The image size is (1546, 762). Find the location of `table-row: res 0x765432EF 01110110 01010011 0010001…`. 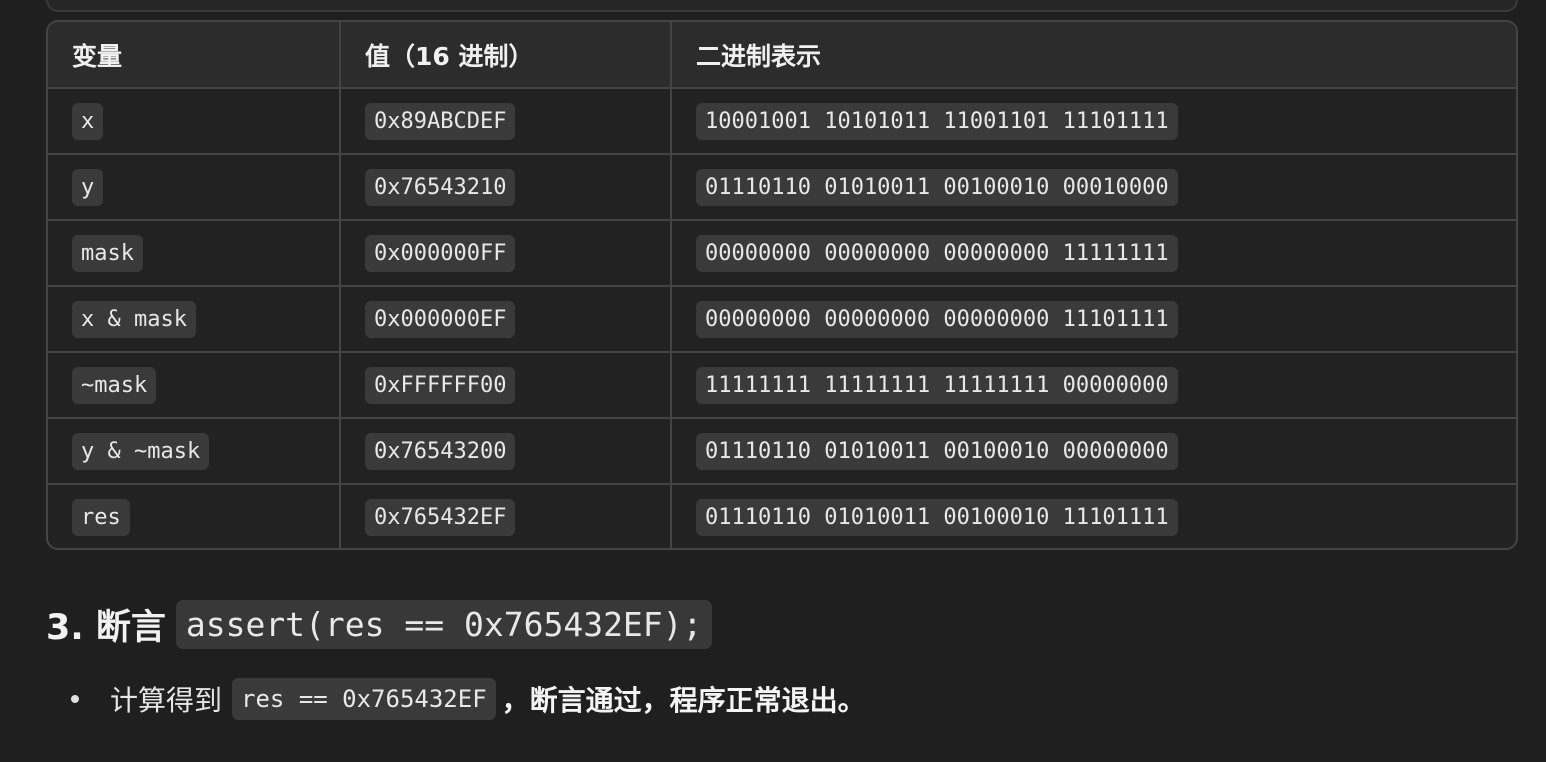

table-row: res 0x765432EF 01110110 01010011 0010001… is located at coordinates (782, 516).